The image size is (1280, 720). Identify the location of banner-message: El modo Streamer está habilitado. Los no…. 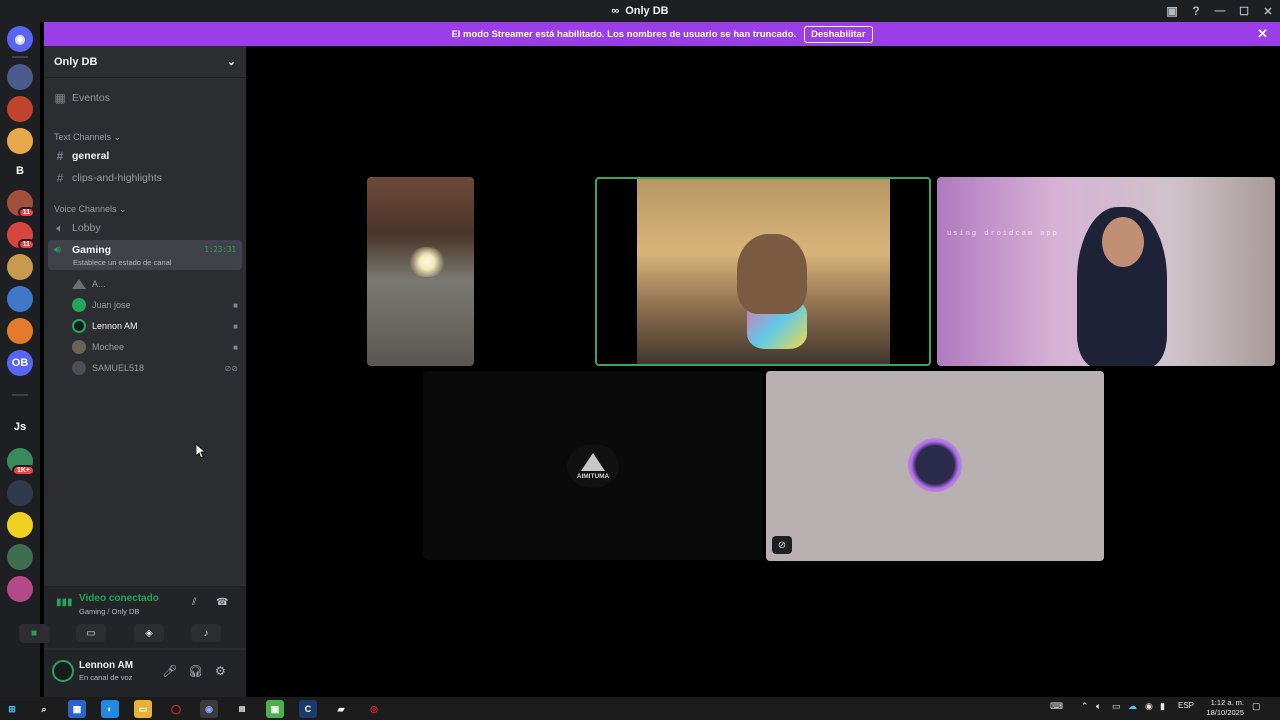
(624, 34).